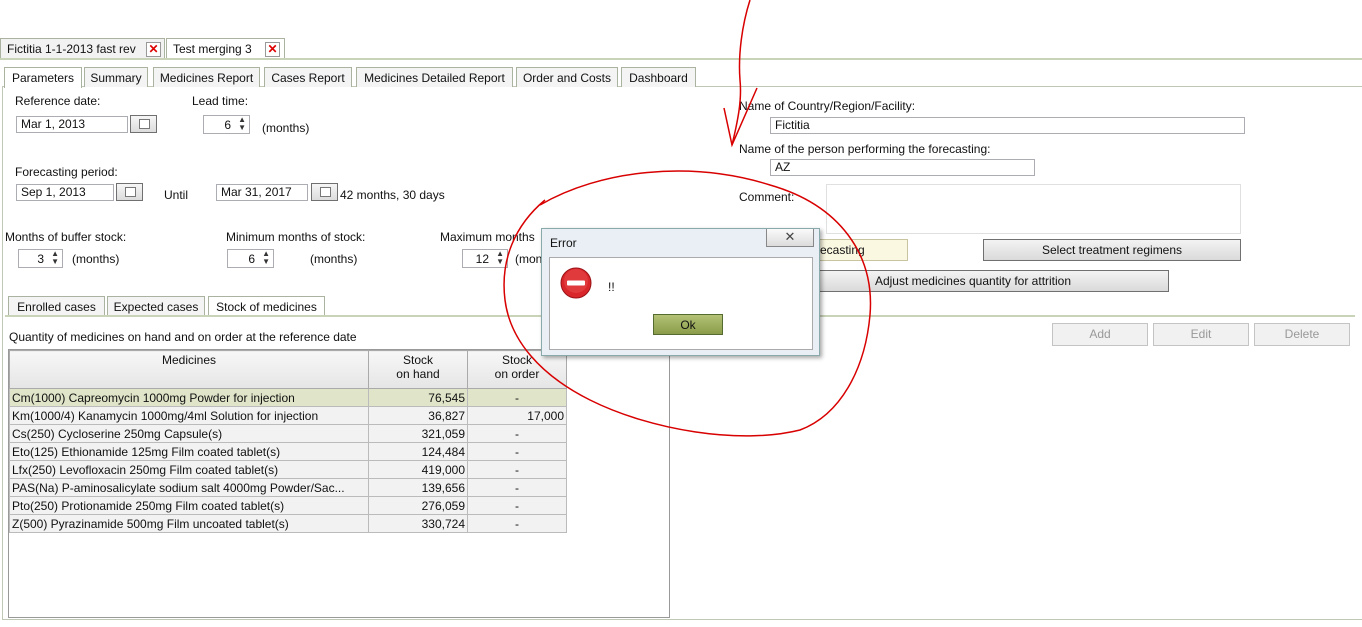 The width and height of the screenshot is (1362, 627). I want to click on error-dialog: Error ✕ !! Ok, so click(680, 292).